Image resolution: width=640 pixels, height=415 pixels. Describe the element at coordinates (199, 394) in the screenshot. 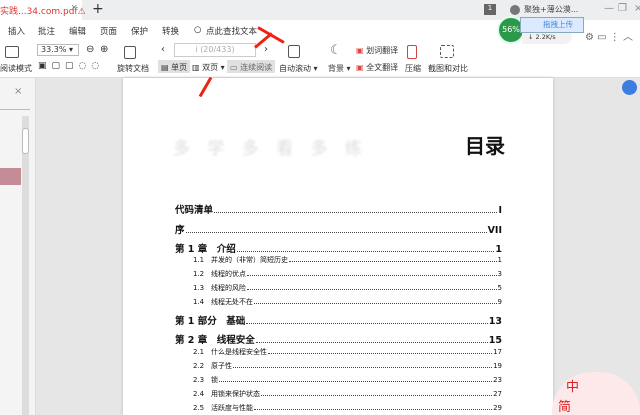

I see `toc-number: 2.4` at that location.